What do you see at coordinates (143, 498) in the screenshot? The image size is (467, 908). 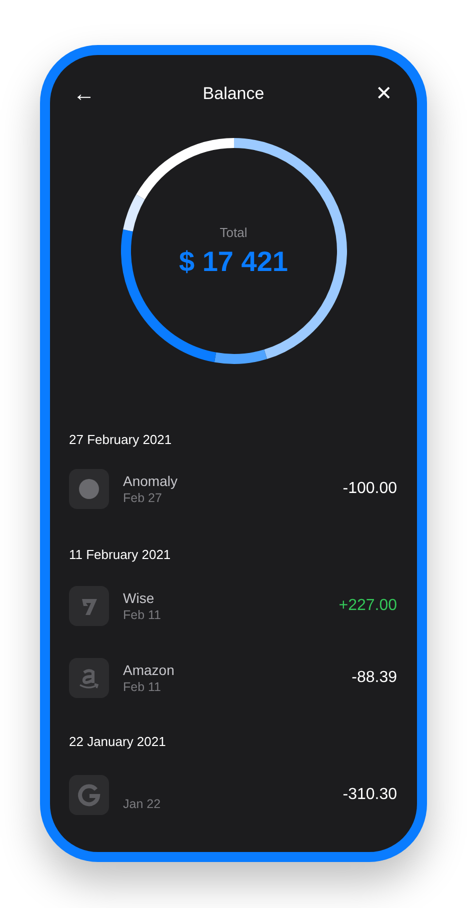 I see `transaction-date: Feb 27` at bounding box center [143, 498].